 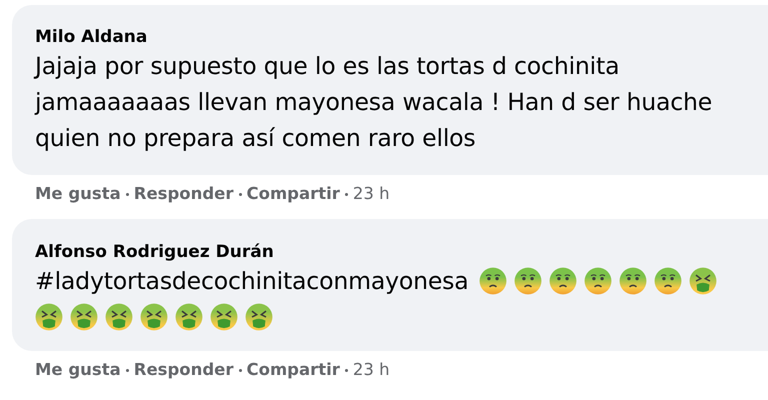 What do you see at coordinates (373, 102) in the screenshot?
I see `comment-text: jamaaaaaaas llevan mayonesa wacala ! Han d ser huache` at bounding box center [373, 102].